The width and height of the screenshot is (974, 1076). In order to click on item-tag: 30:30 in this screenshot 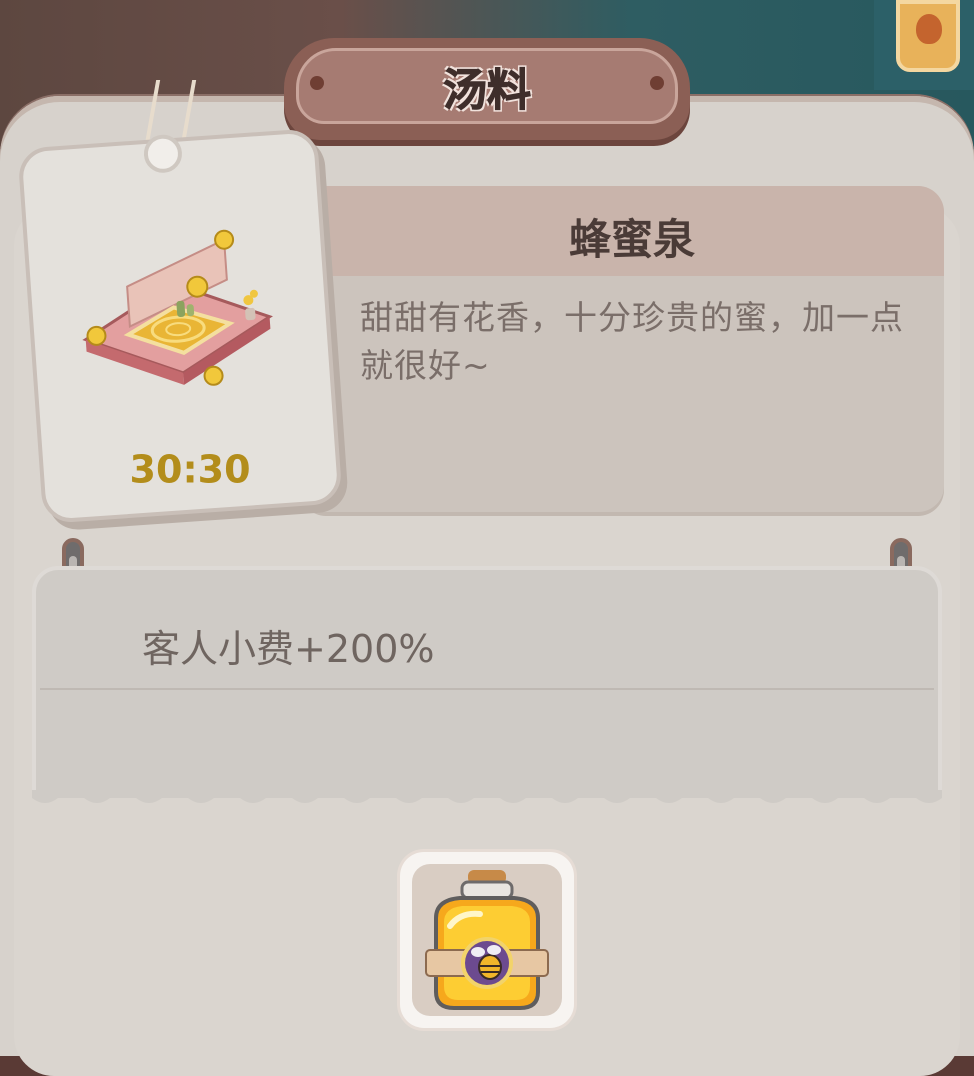, I will do `click(180, 326)`.